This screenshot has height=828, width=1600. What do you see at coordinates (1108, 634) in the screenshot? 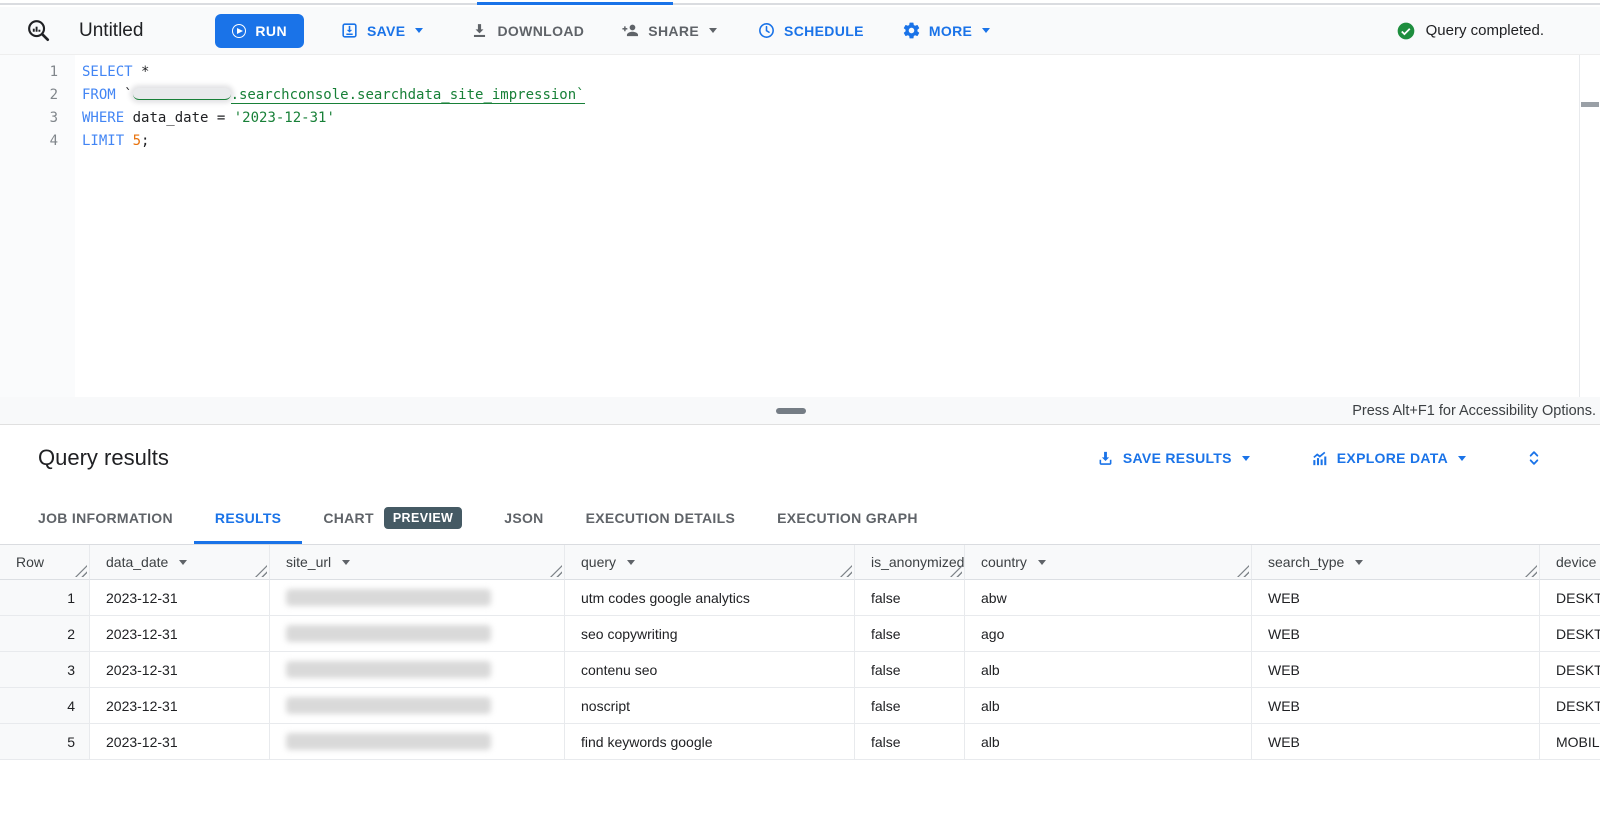
I see `cell-country: ago` at bounding box center [1108, 634].